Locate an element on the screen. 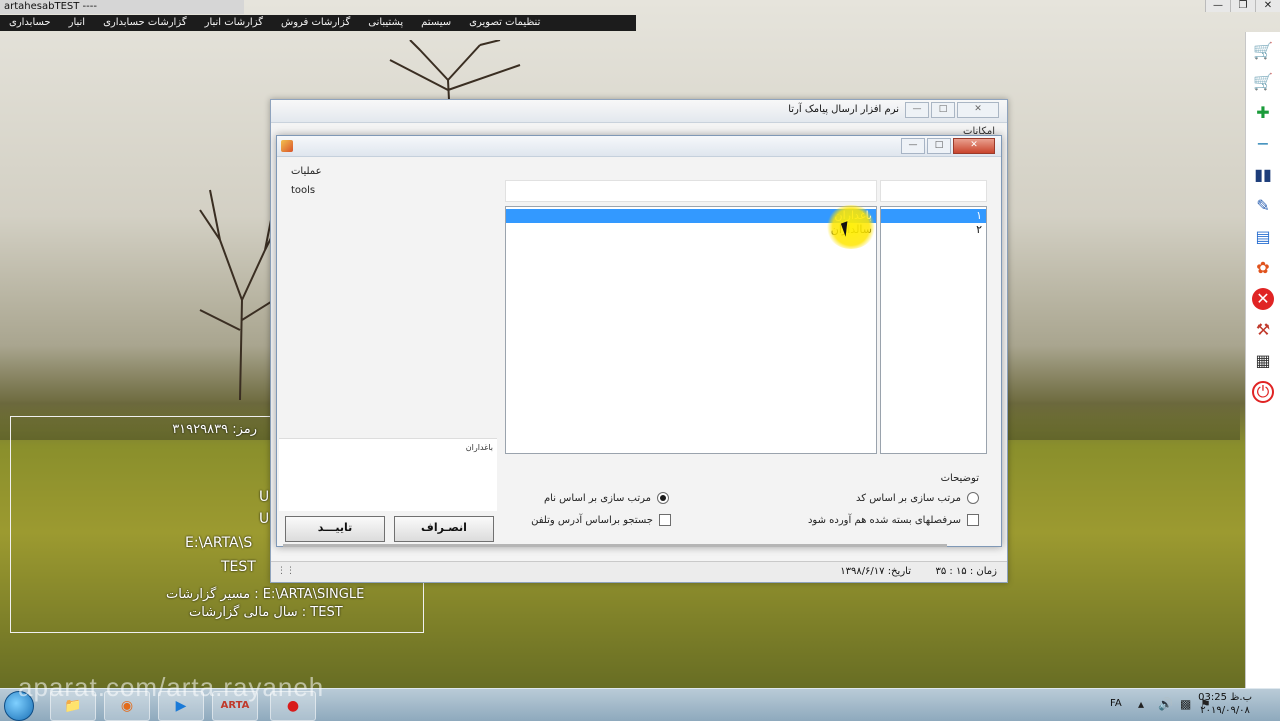 The height and width of the screenshot is (721, 1280). menu-visual-settings: تنظیمات تصویری is located at coordinates (504, 23).